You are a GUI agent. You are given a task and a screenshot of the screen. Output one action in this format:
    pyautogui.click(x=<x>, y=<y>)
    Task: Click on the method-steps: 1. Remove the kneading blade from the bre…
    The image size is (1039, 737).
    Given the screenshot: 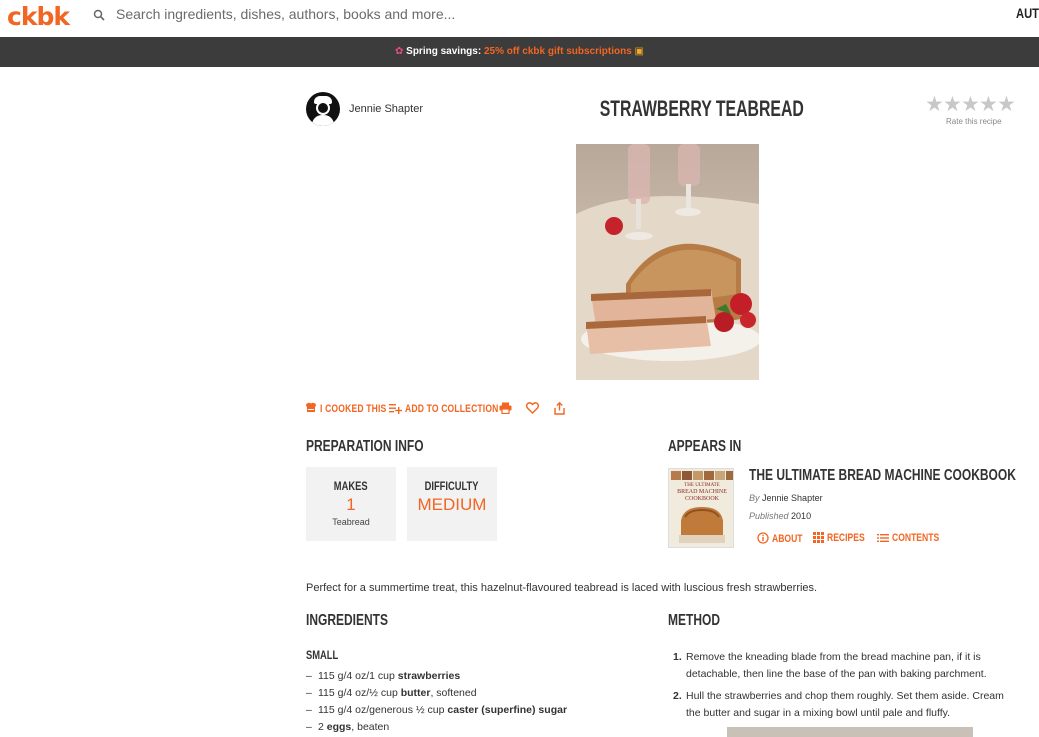 What is the action you would take?
    pyautogui.click(x=840, y=688)
    